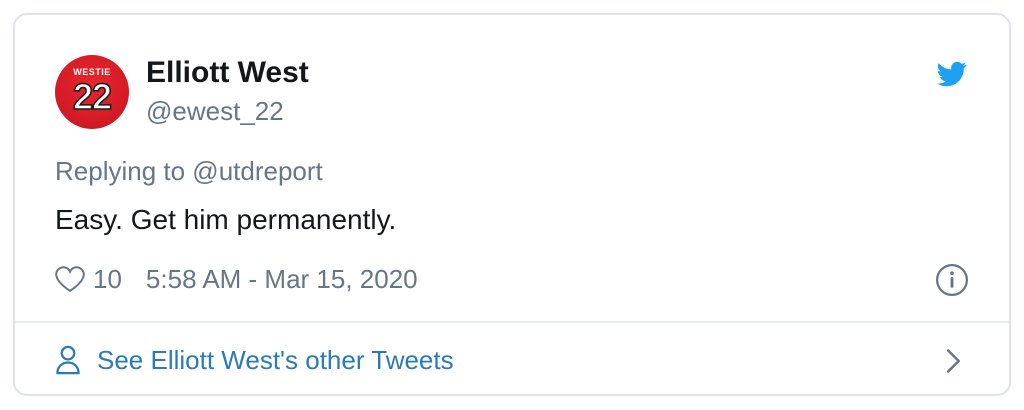 The height and width of the screenshot is (410, 1024). Describe the element at coordinates (275, 360) in the screenshot. I see `other-tweets-label: See Elliott West's other Tweets` at that location.